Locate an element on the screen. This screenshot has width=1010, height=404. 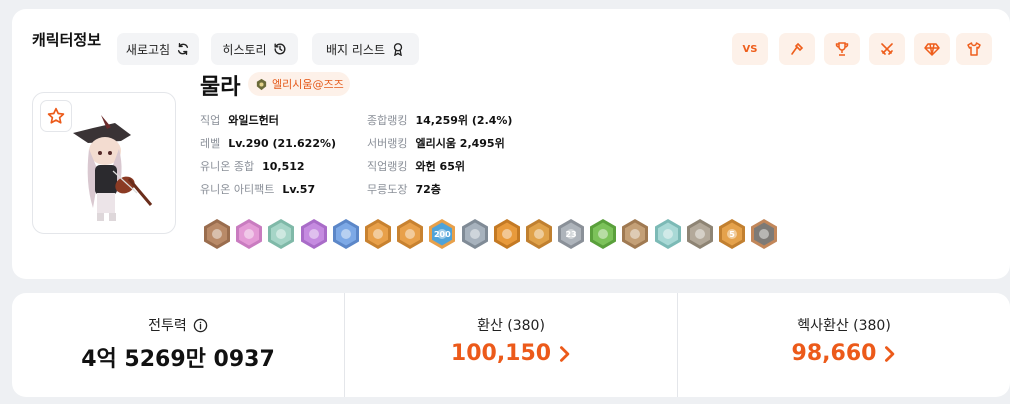
rebirth-value-row: 100,150 is located at coordinates (511, 353).